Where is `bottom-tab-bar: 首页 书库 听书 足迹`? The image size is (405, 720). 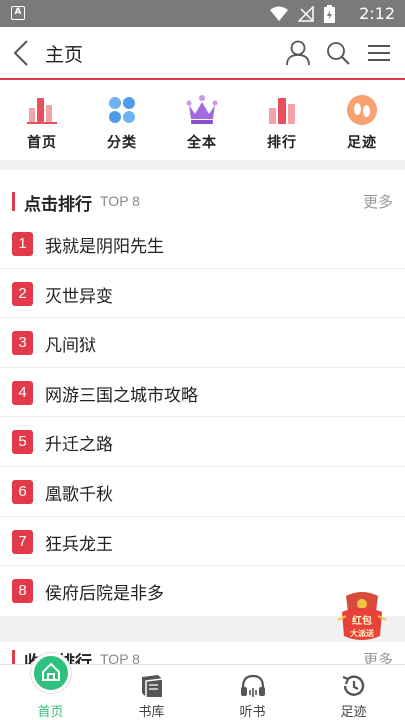
bottom-tab-bar: 首页 书库 听书 足迹 is located at coordinates (202, 686).